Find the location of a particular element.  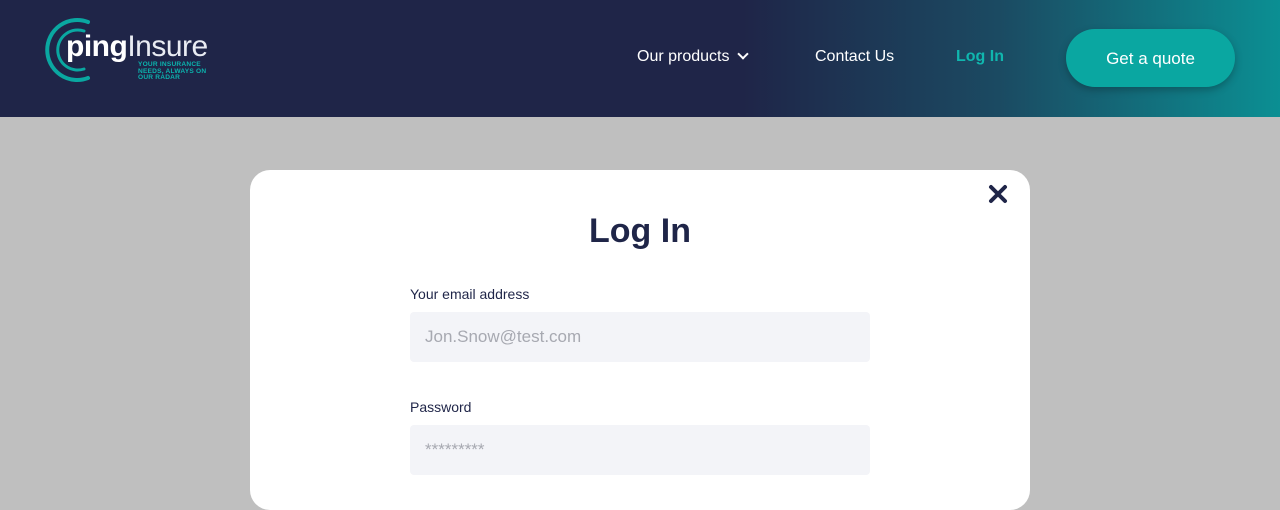

email-label: Your email address is located at coordinates (470, 294).